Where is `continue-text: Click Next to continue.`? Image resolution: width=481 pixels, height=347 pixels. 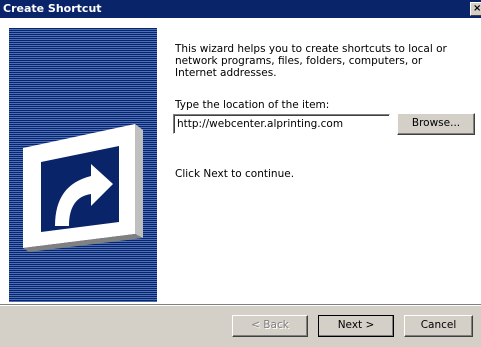
continue-text: Click Next to continue. is located at coordinates (235, 174).